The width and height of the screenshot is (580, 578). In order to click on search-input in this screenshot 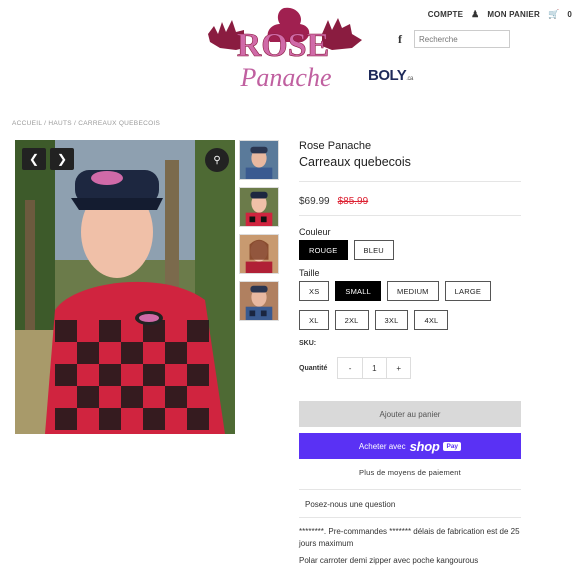, I will do `click(462, 39)`.